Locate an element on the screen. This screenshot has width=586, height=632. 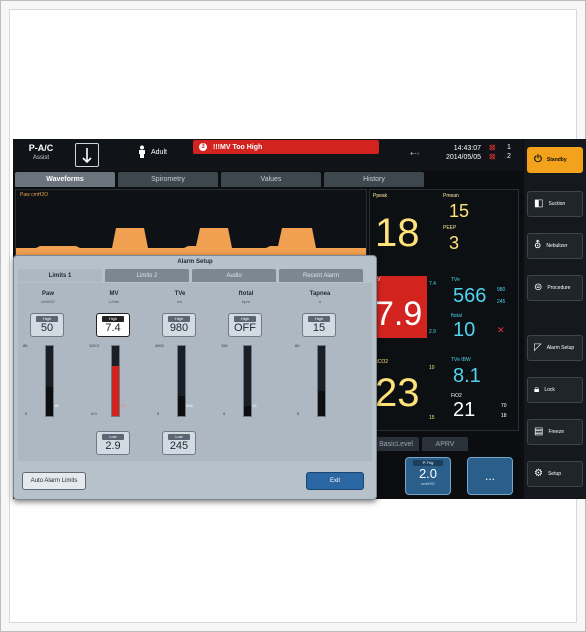
exit-button: Exit is located at coordinates (335, 481).